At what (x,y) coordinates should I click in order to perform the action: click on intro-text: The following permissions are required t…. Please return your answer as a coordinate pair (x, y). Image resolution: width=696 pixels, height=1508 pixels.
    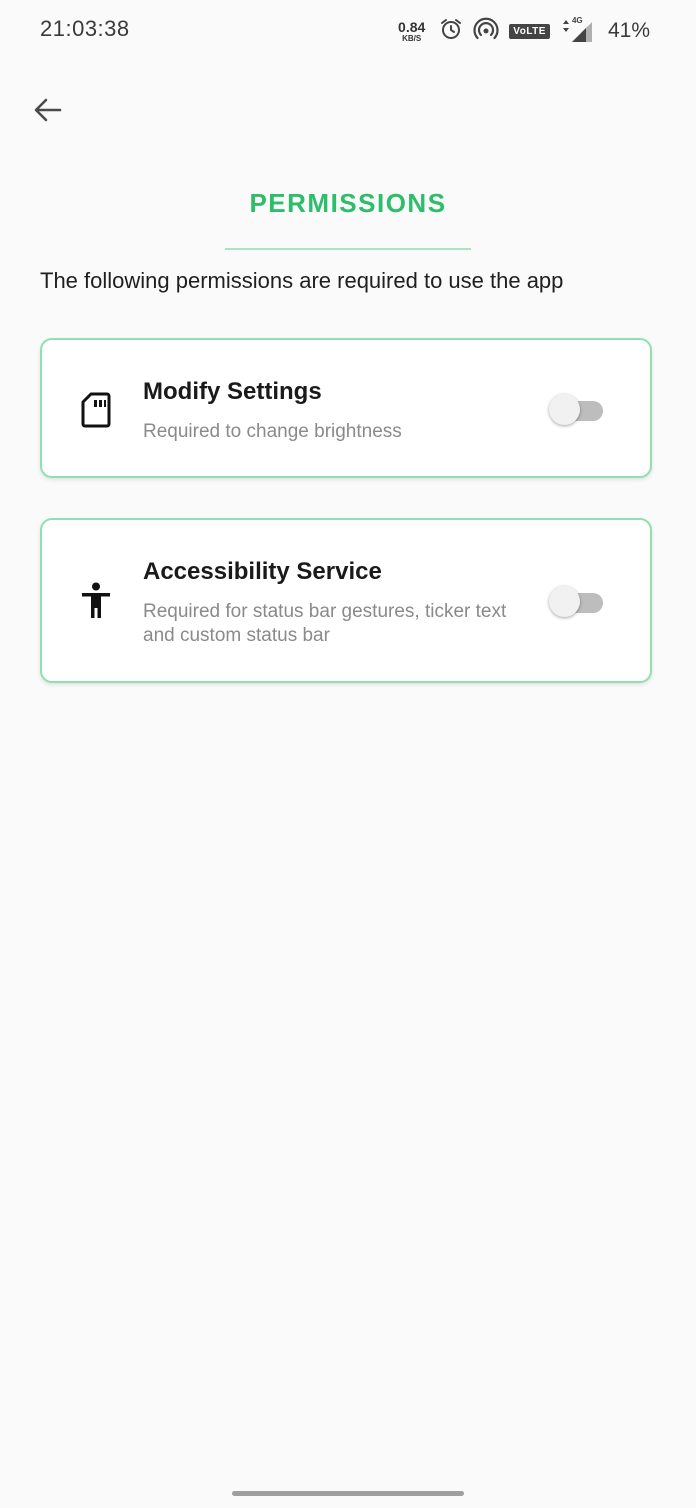
    Looking at the image, I should click on (302, 280).